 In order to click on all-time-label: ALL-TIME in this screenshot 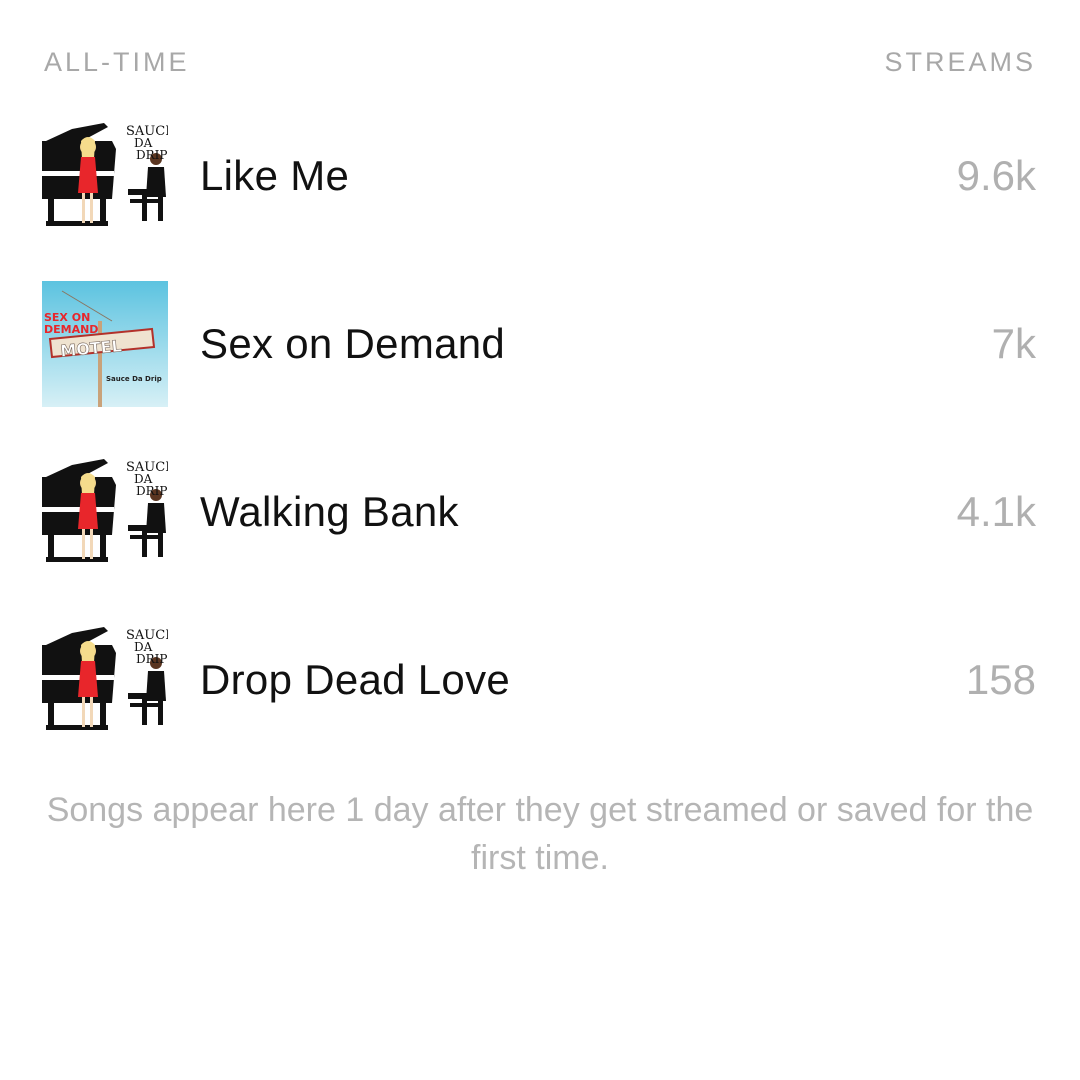, I will do `click(117, 61)`.